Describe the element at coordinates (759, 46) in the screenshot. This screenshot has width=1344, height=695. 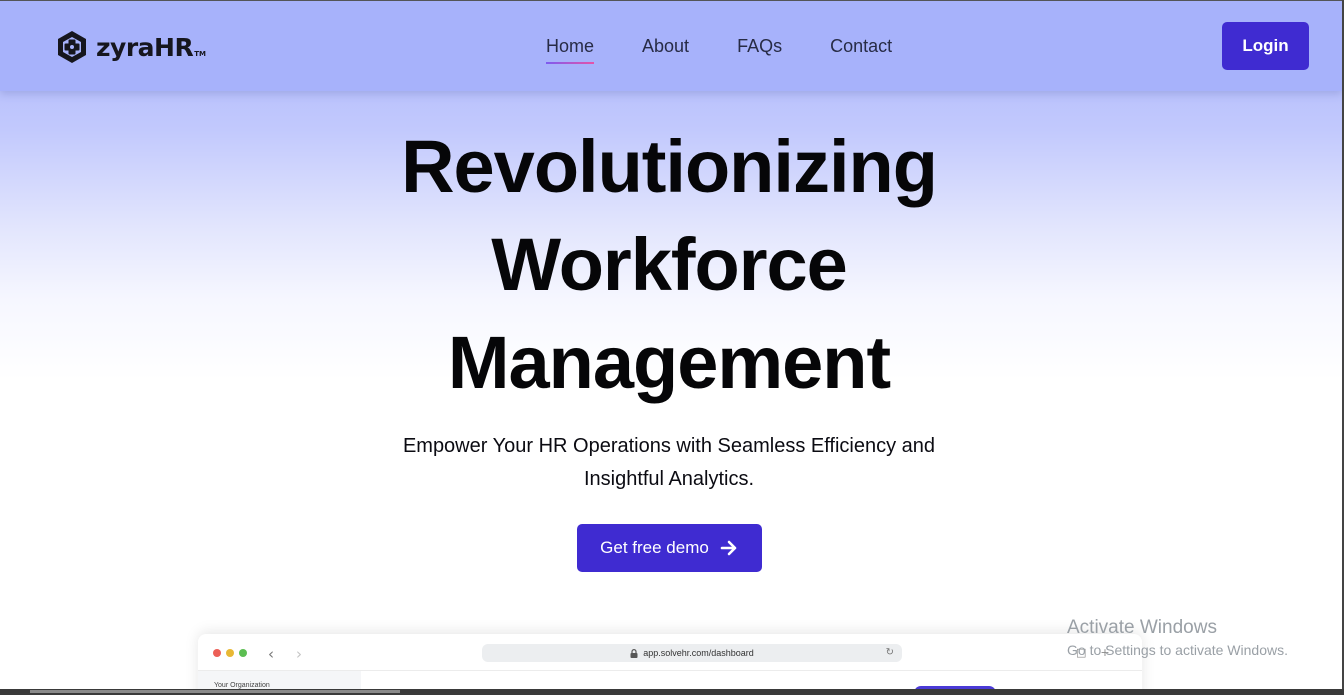
I see `nav-item-faqs: FAQs` at that location.